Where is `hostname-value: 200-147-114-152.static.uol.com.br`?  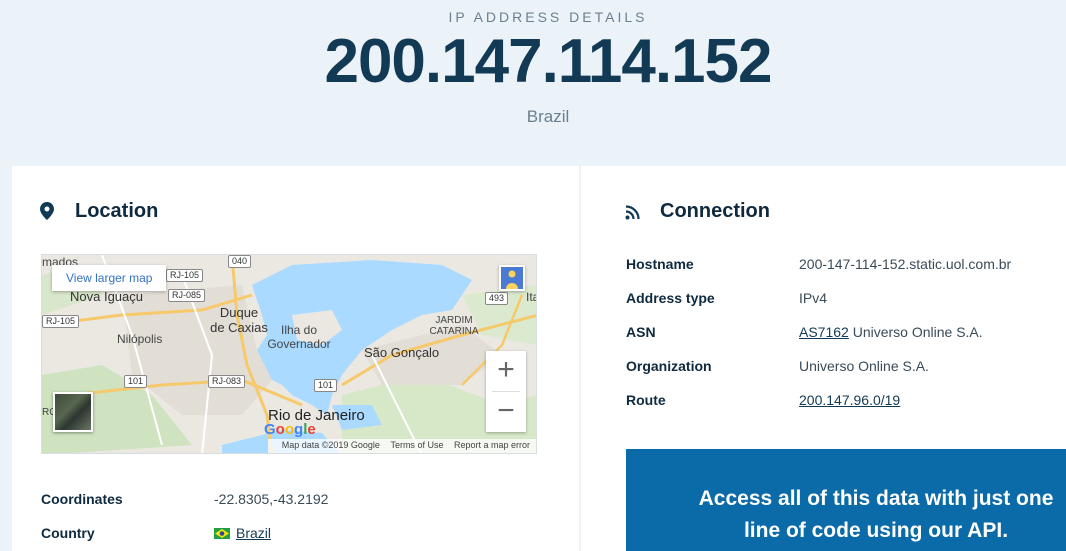 hostname-value: 200-147-114-152.static.uol.com.br is located at coordinates (905, 264).